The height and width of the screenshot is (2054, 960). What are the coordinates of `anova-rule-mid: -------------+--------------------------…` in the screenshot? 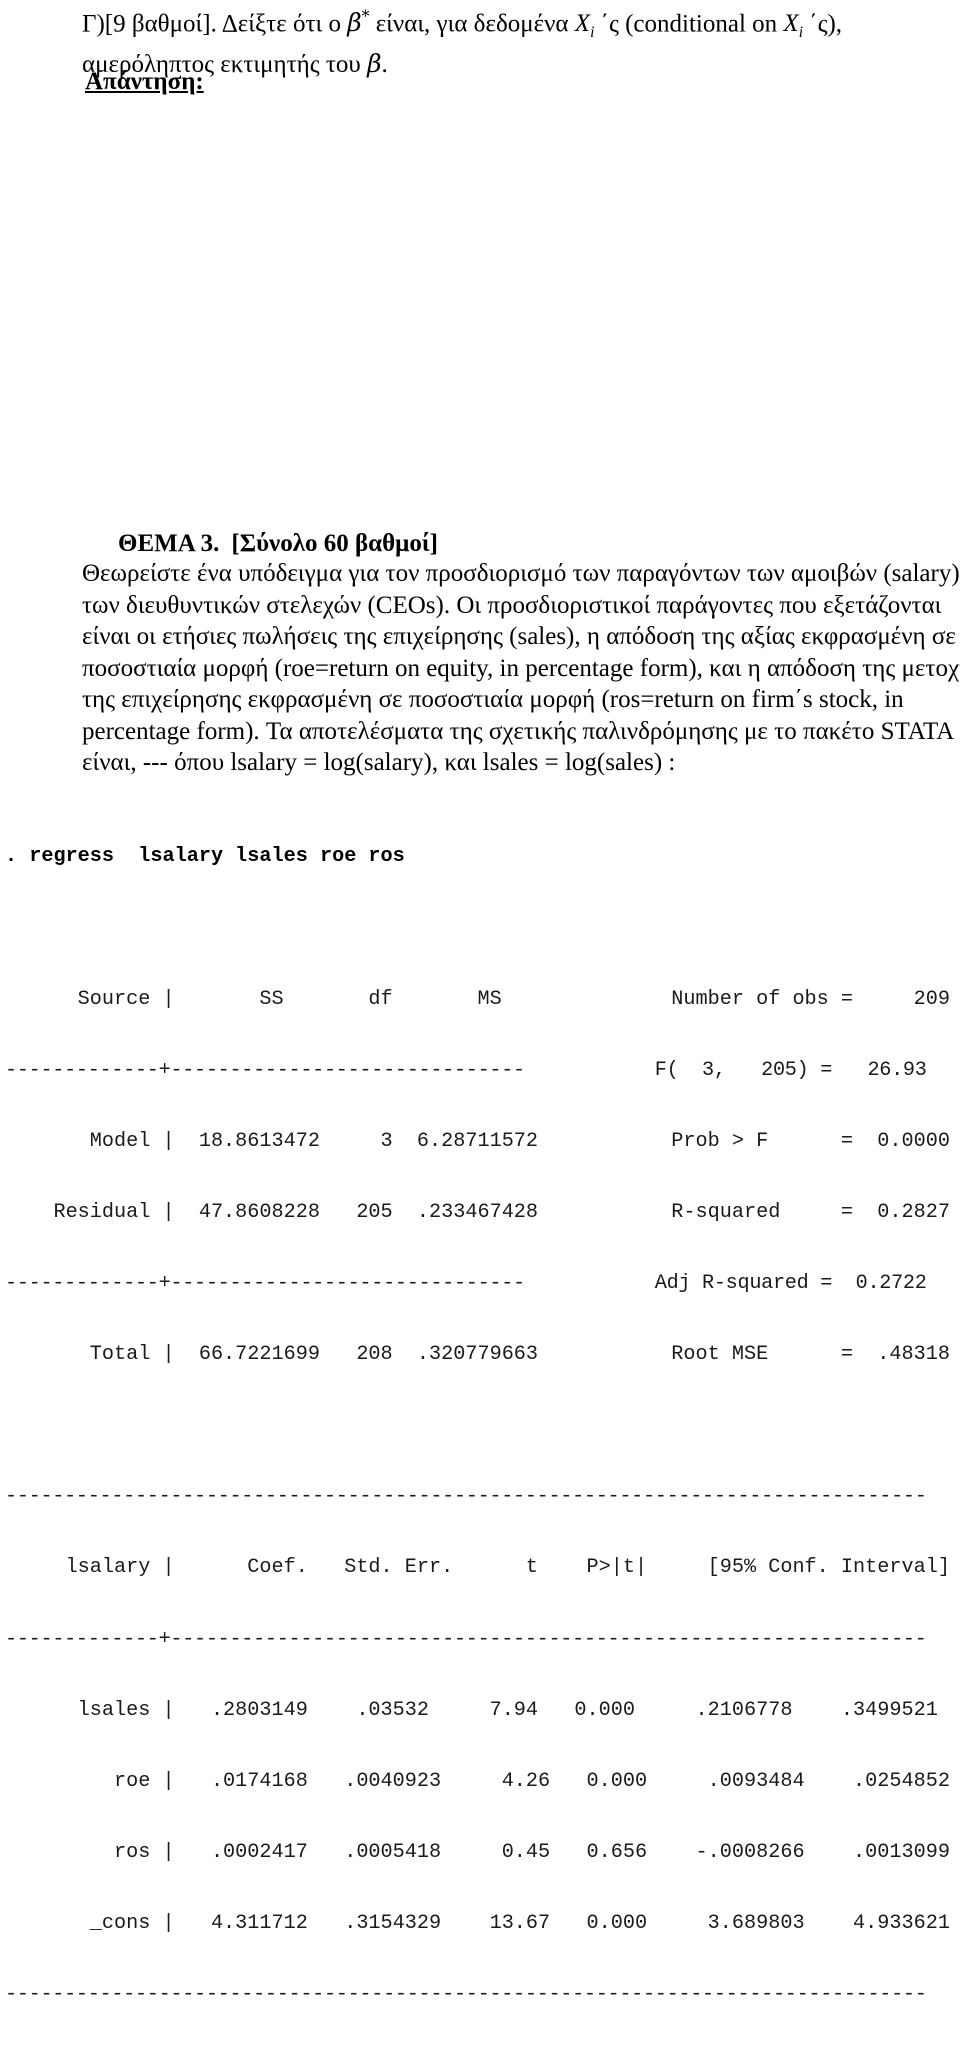 It's located at (466, 1284).